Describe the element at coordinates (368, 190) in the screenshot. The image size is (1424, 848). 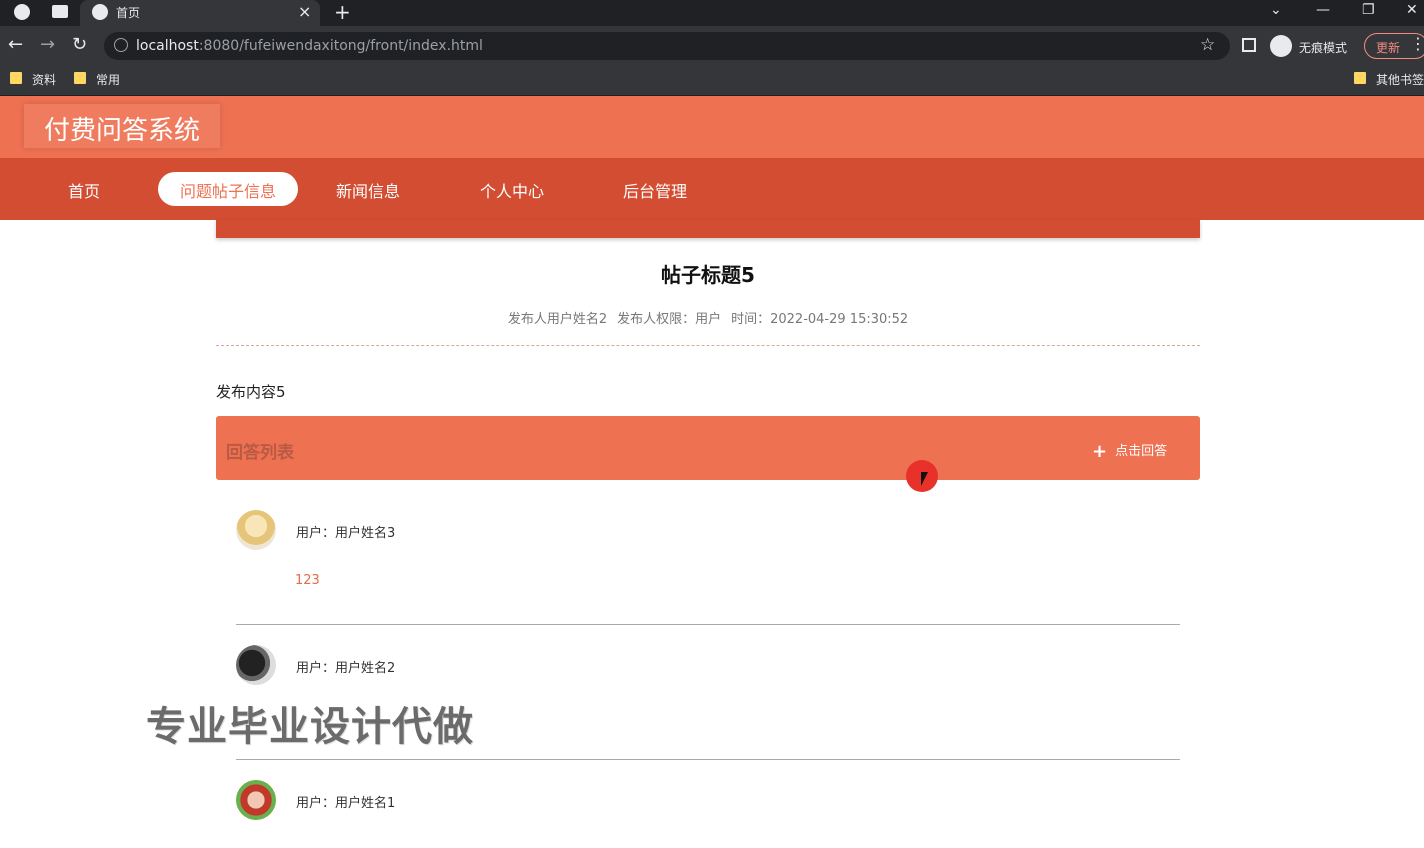
I see `nav-news: 新闻信息` at that location.